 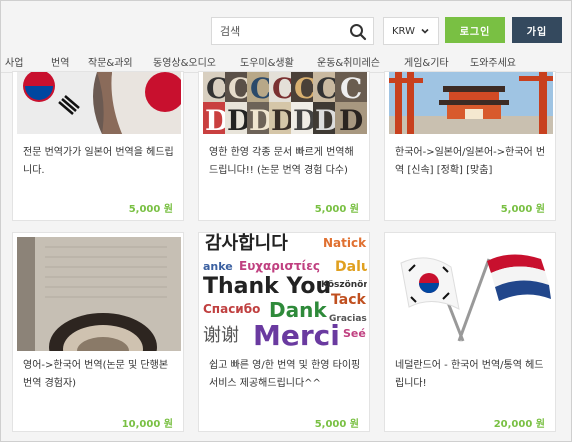 I want to click on listing-card: 영어->한국어 번역(논문 및 단행본 번역 경험자) 10,000 원, so click(x=98, y=332).